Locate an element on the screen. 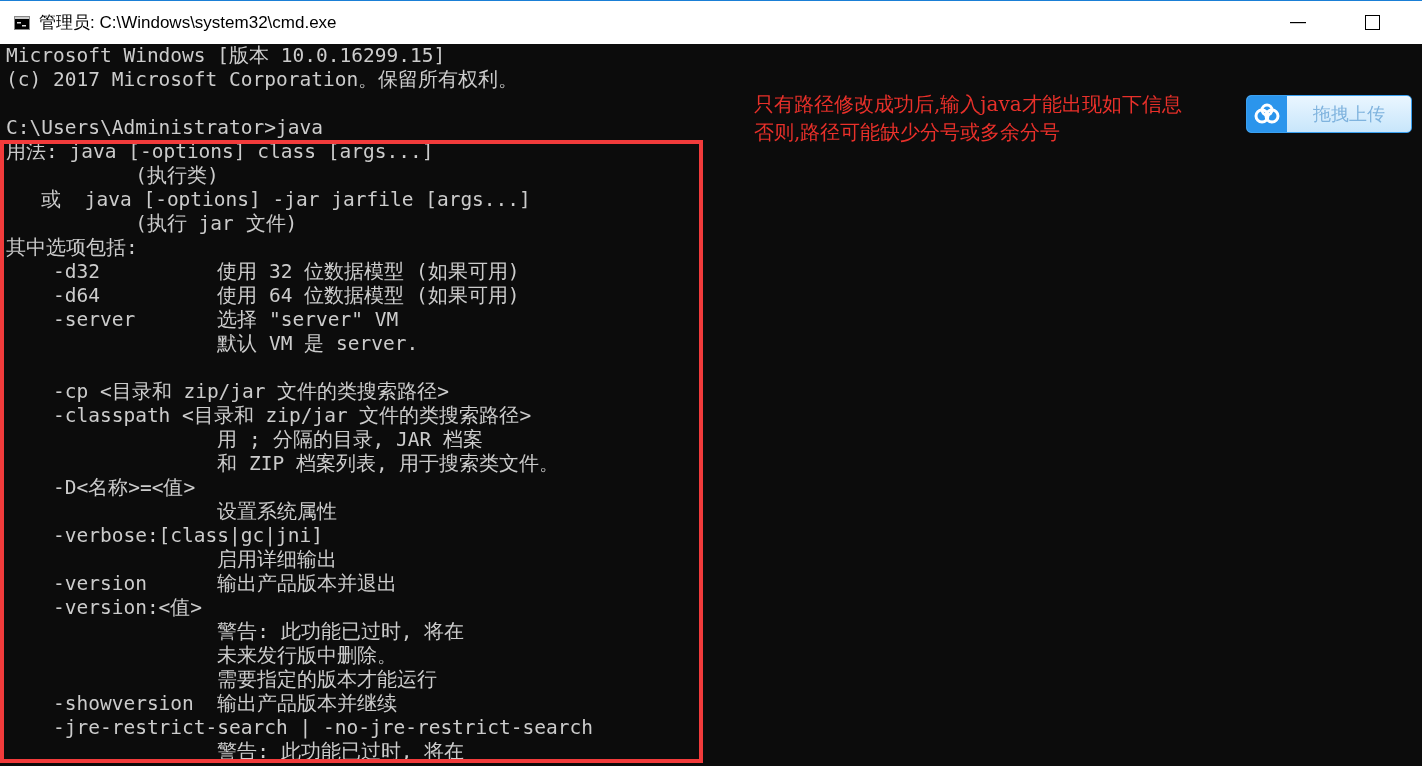  console-line: -cp <目录和 zip/jar 文件的类搜索路径> is located at coordinates (250, 392).